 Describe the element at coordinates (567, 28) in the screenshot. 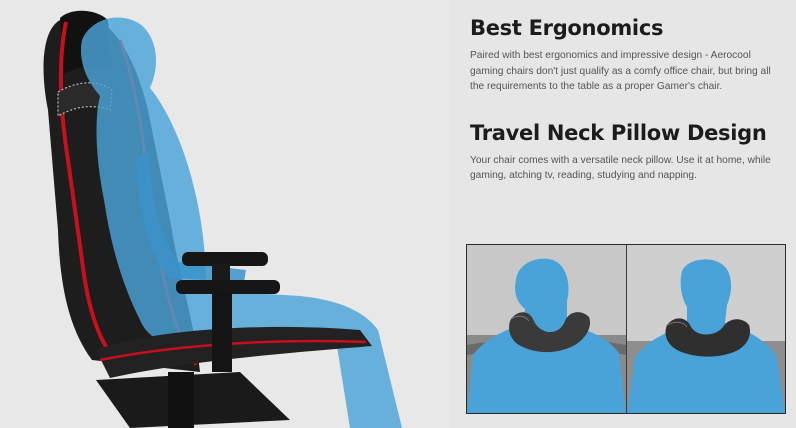

I see `section-title-best-ergonomics: Best Ergonomics` at that location.